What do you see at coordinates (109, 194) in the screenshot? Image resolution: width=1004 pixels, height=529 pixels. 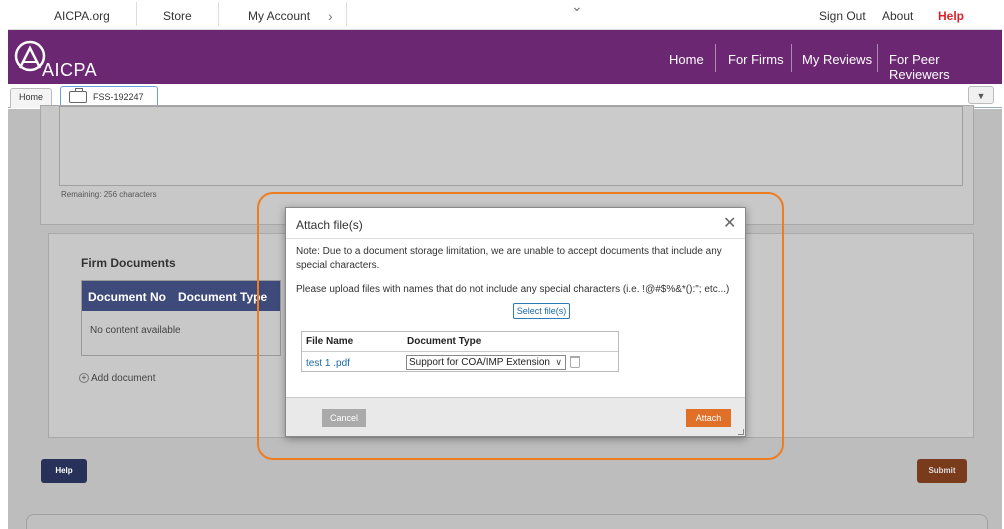 I see `remaining-characters: Remaining: 256 characters` at bounding box center [109, 194].